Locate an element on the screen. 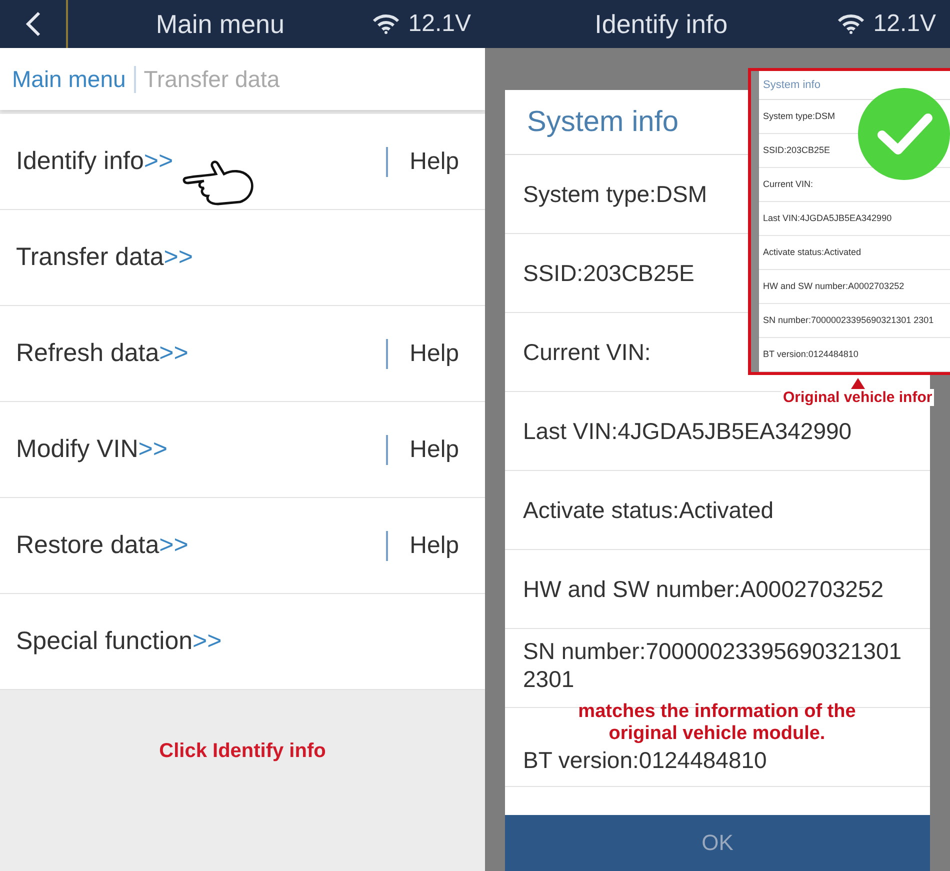  inset-info-text: Last VIN:4JGDA5JB5EA342990 is located at coordinates (854, 219).